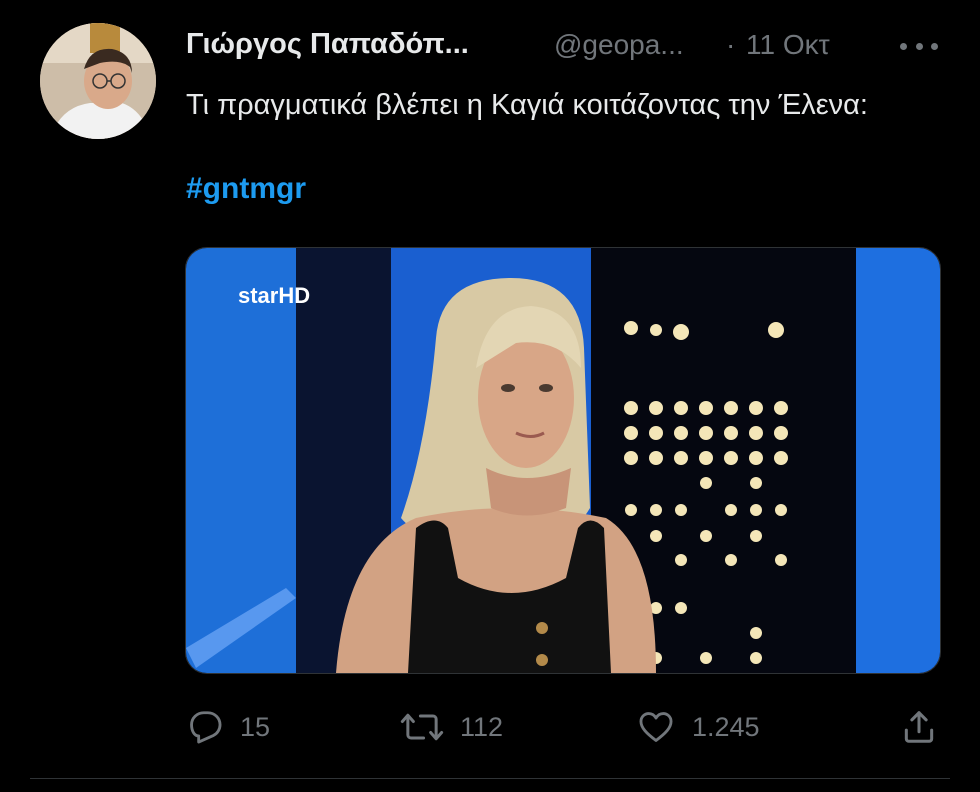  I want to click on heart-icon, so click(656, 727).